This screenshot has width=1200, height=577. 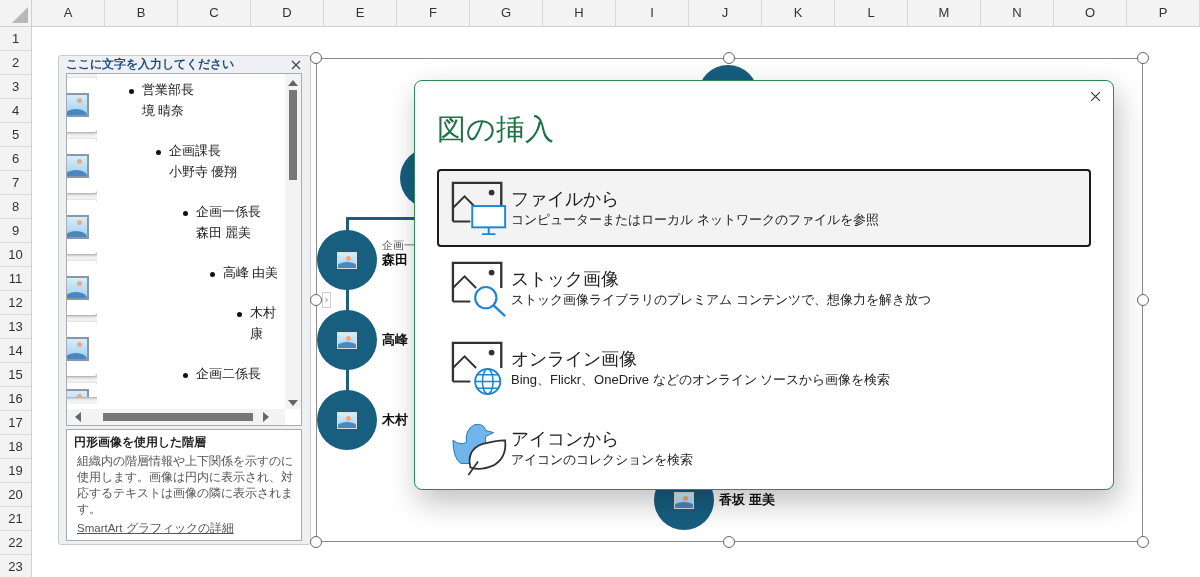 I want to click on vertical-scrollbar, so click(x=293, y=241).